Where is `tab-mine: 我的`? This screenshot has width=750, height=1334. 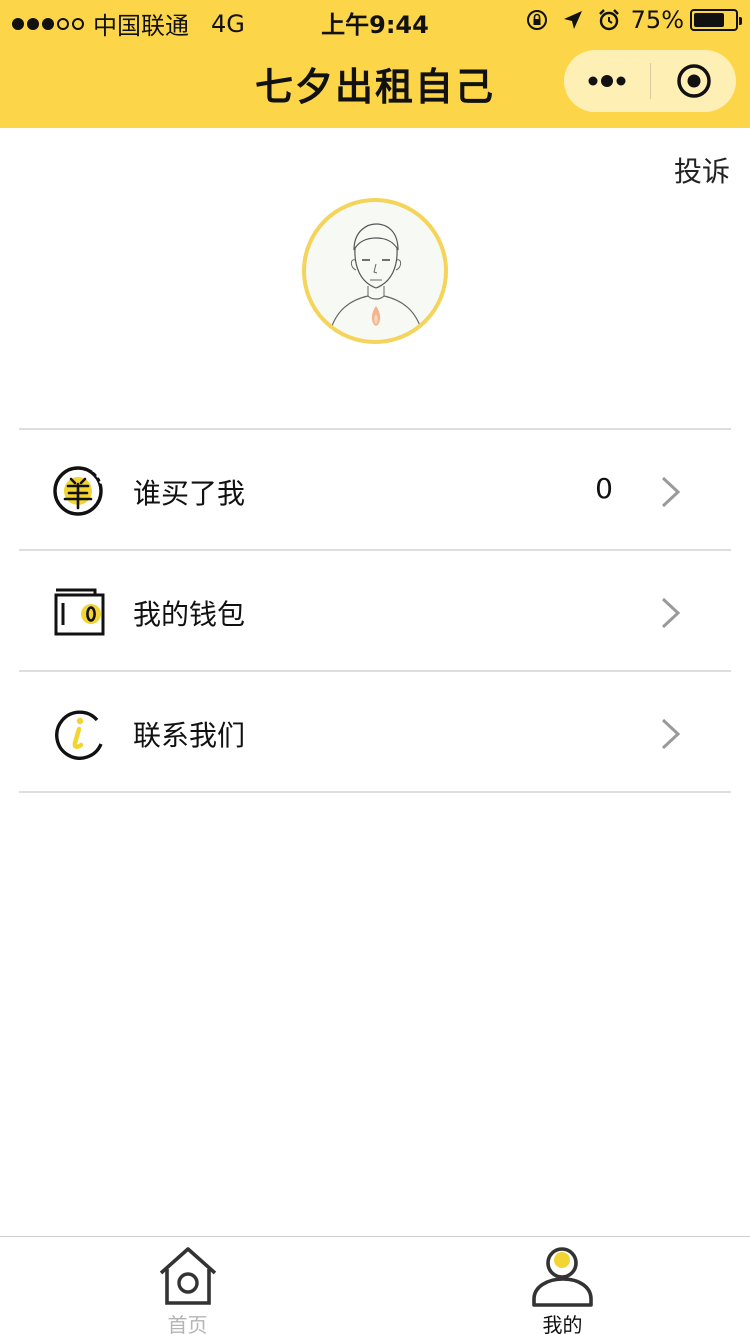 tab-mine: 我的 is located at coordinates (562, 1285).